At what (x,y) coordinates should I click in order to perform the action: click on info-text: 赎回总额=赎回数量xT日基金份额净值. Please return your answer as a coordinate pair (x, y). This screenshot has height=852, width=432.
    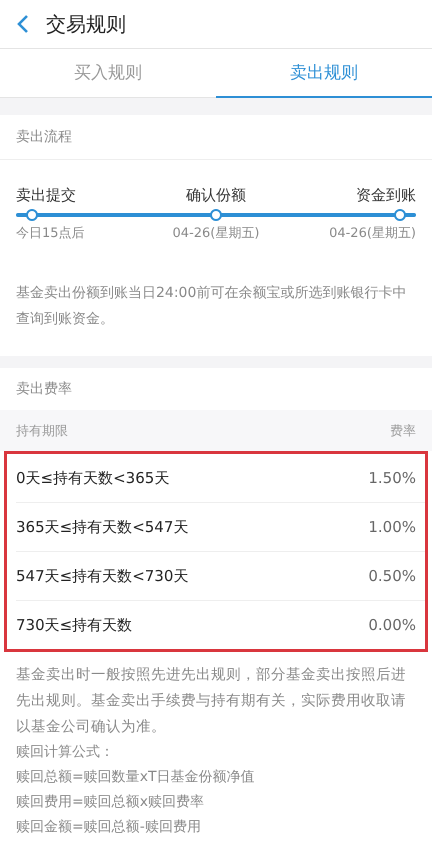
    Looking at the image, I should click on (136, 777).